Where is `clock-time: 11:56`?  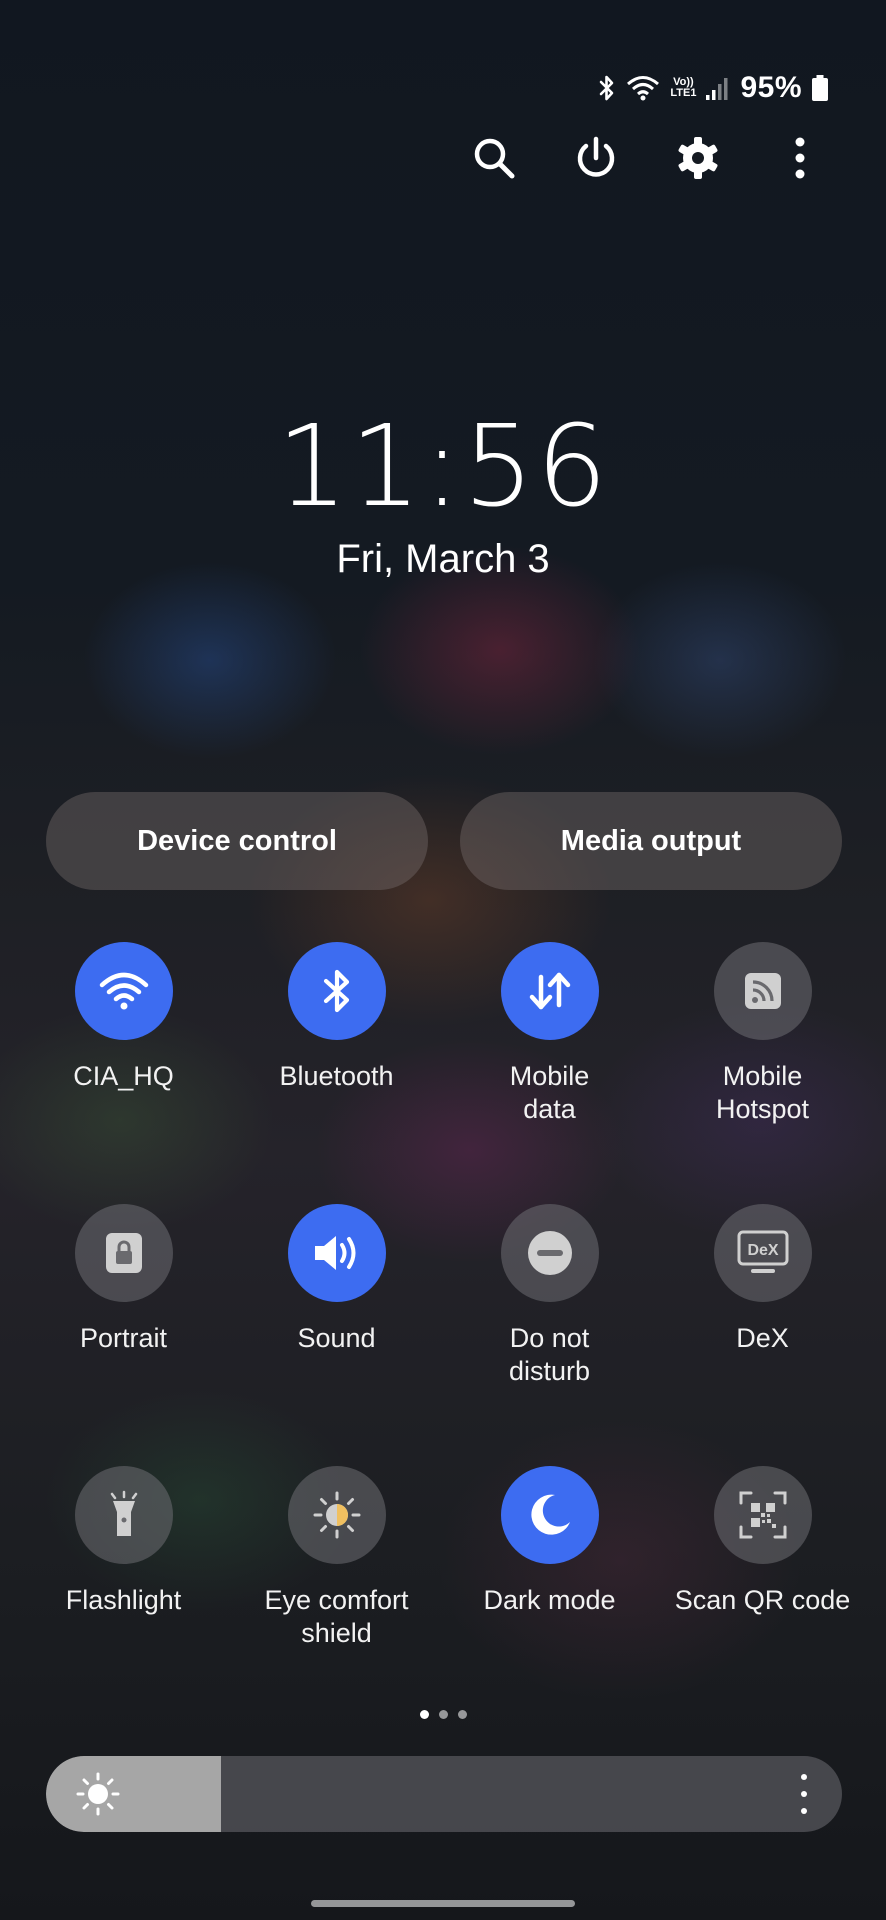
clock-time: 11:56 is located at coordinates (443, 467).